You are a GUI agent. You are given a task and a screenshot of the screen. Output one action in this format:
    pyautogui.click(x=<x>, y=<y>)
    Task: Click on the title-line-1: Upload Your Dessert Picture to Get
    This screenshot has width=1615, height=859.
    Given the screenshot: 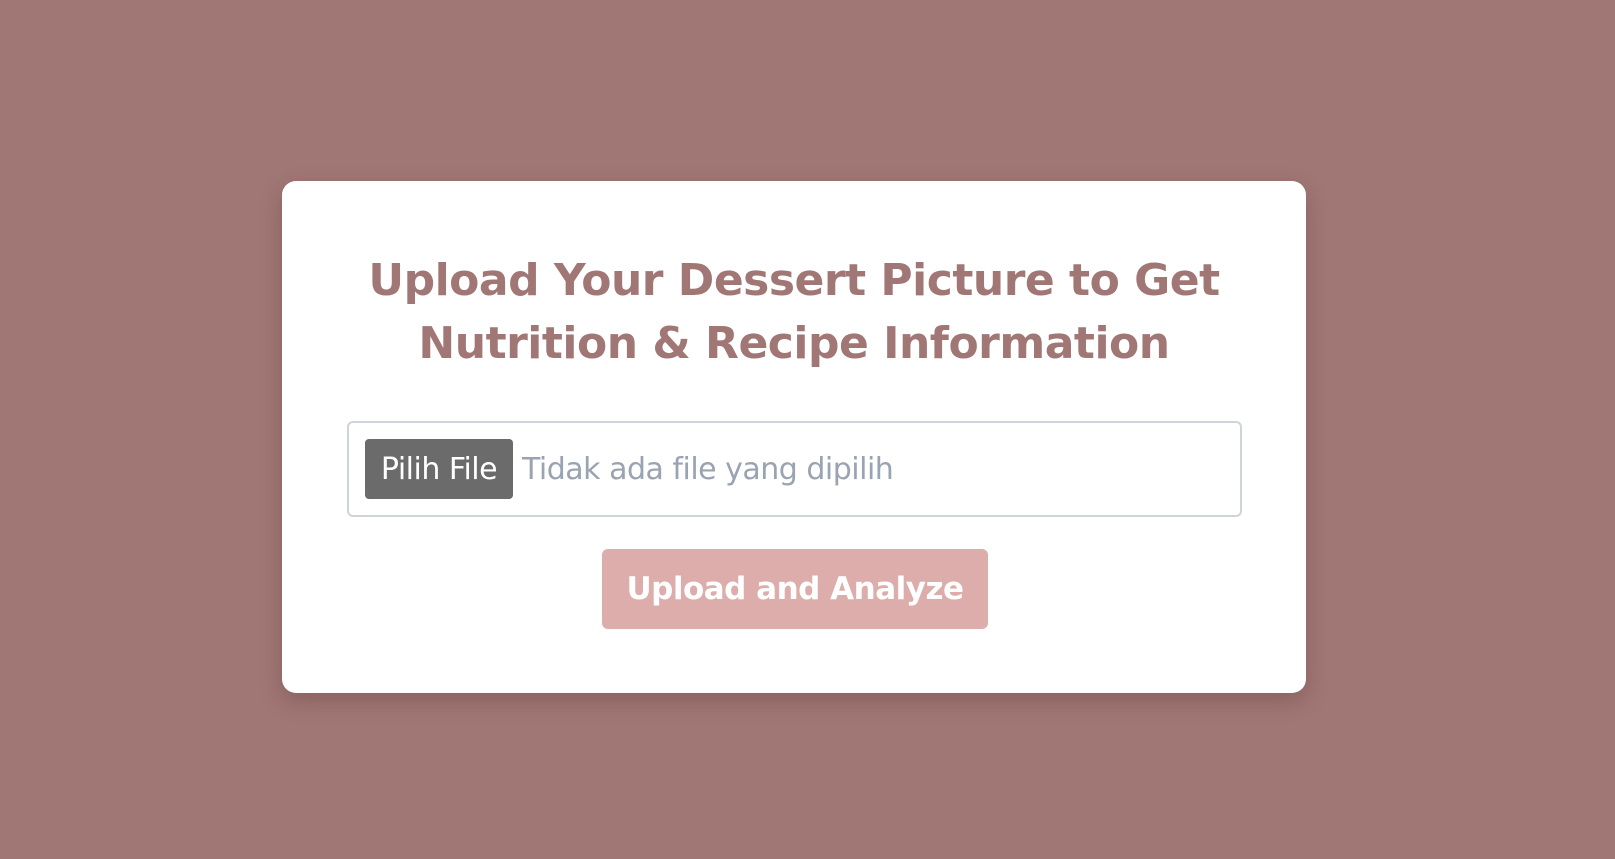 What is the action you would take?
    pyautogui.click(x=794, y=280)
    